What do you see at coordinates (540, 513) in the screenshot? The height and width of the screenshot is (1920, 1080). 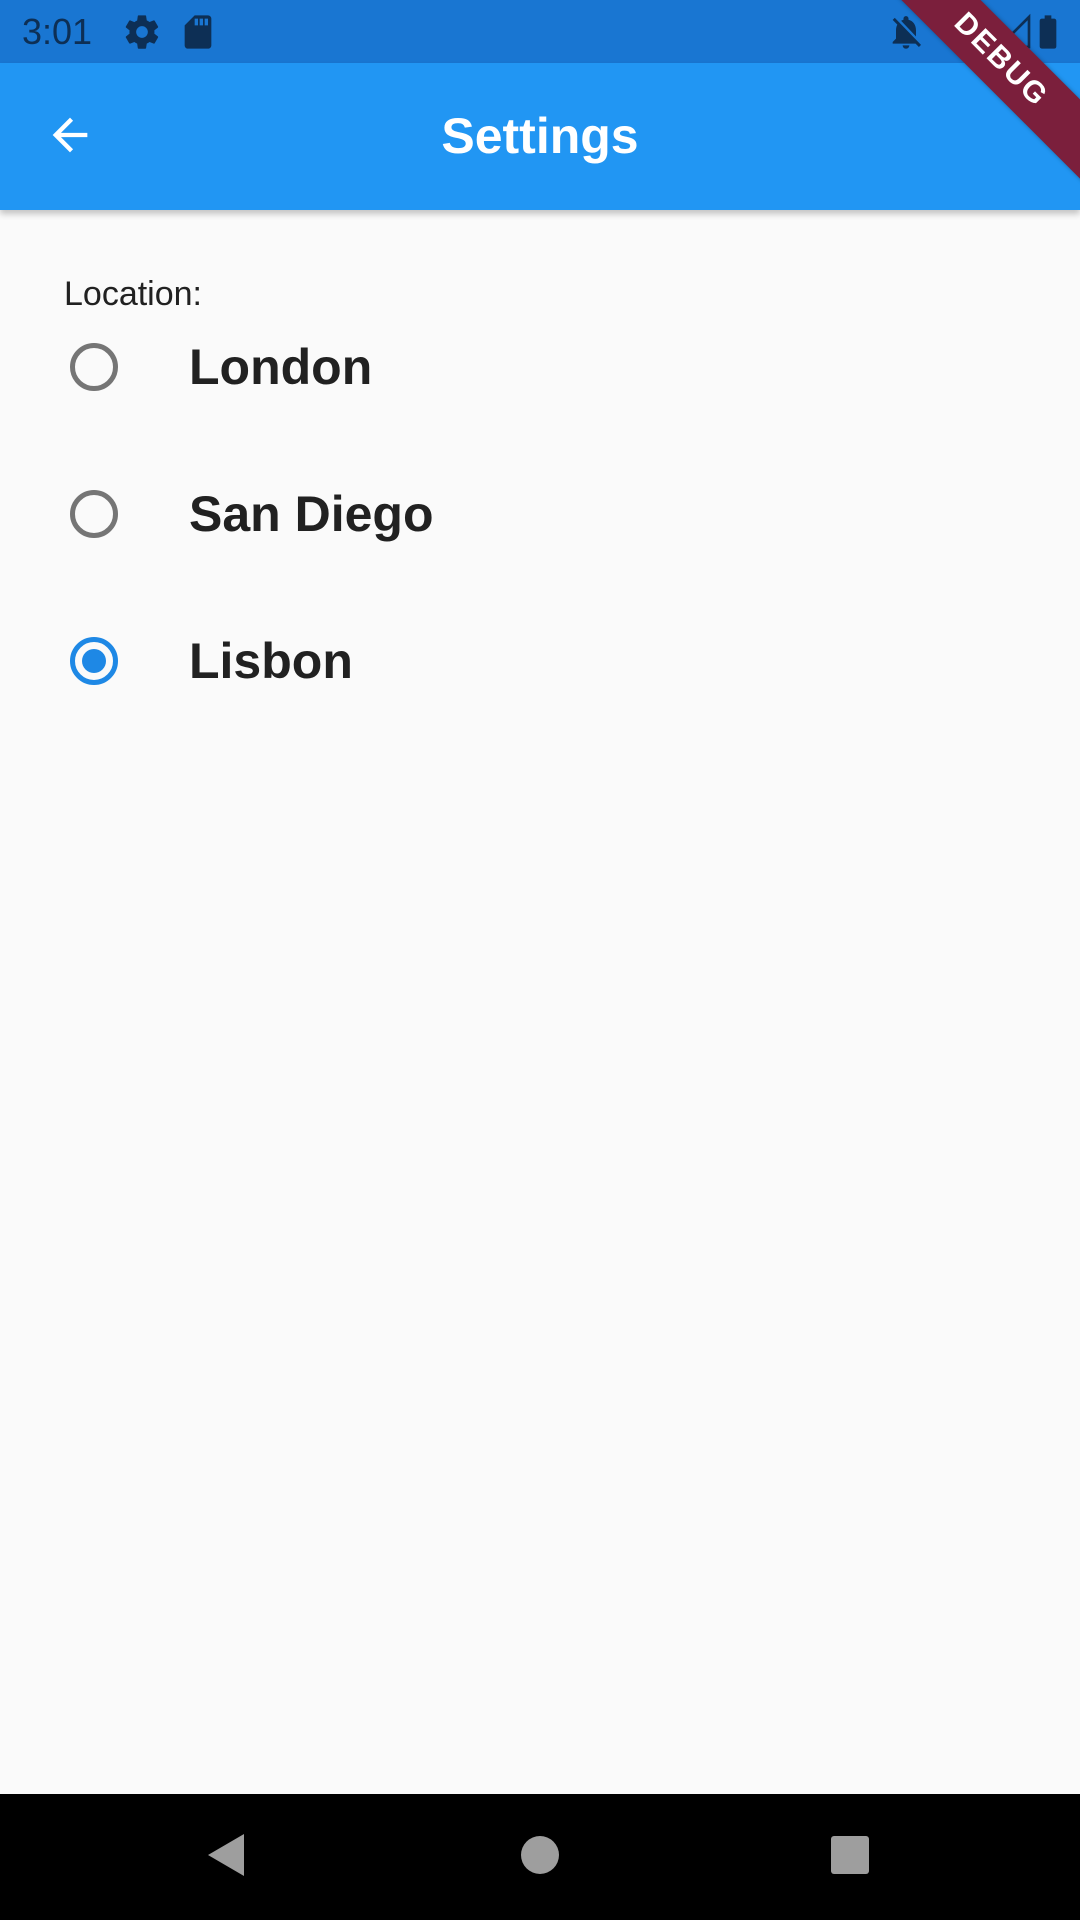 I see `radio-option-san-diego: San Diego` at bounding box center [540, 513].